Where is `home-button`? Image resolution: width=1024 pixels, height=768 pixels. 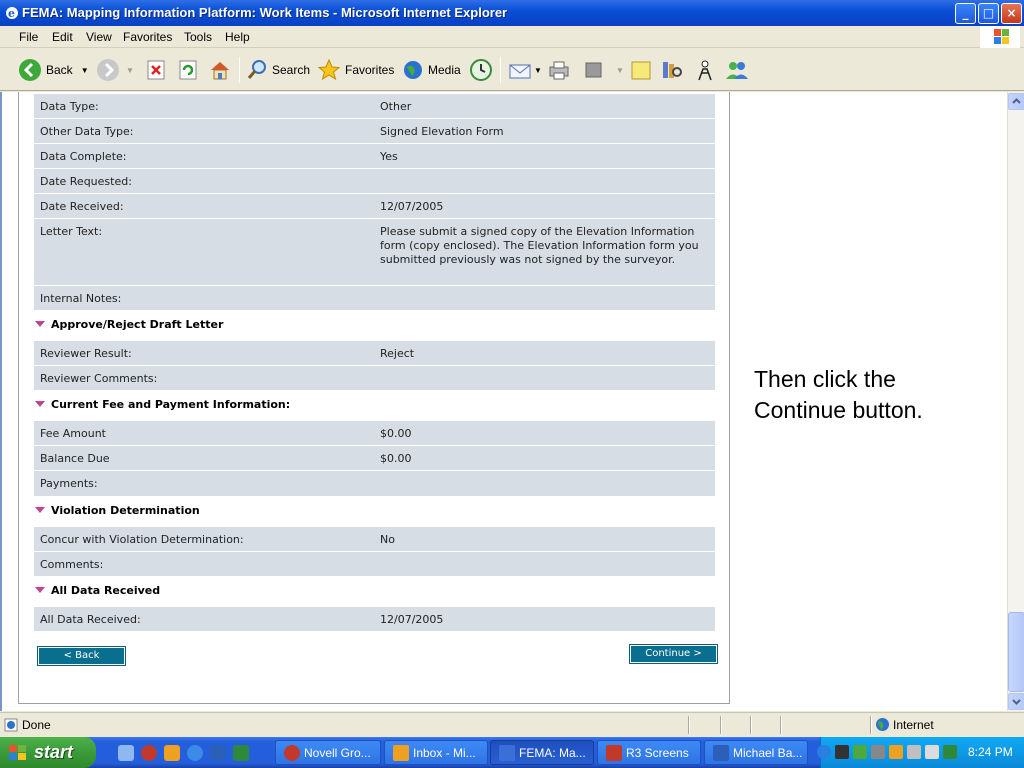 home-button is located at coordinates (220, 70).